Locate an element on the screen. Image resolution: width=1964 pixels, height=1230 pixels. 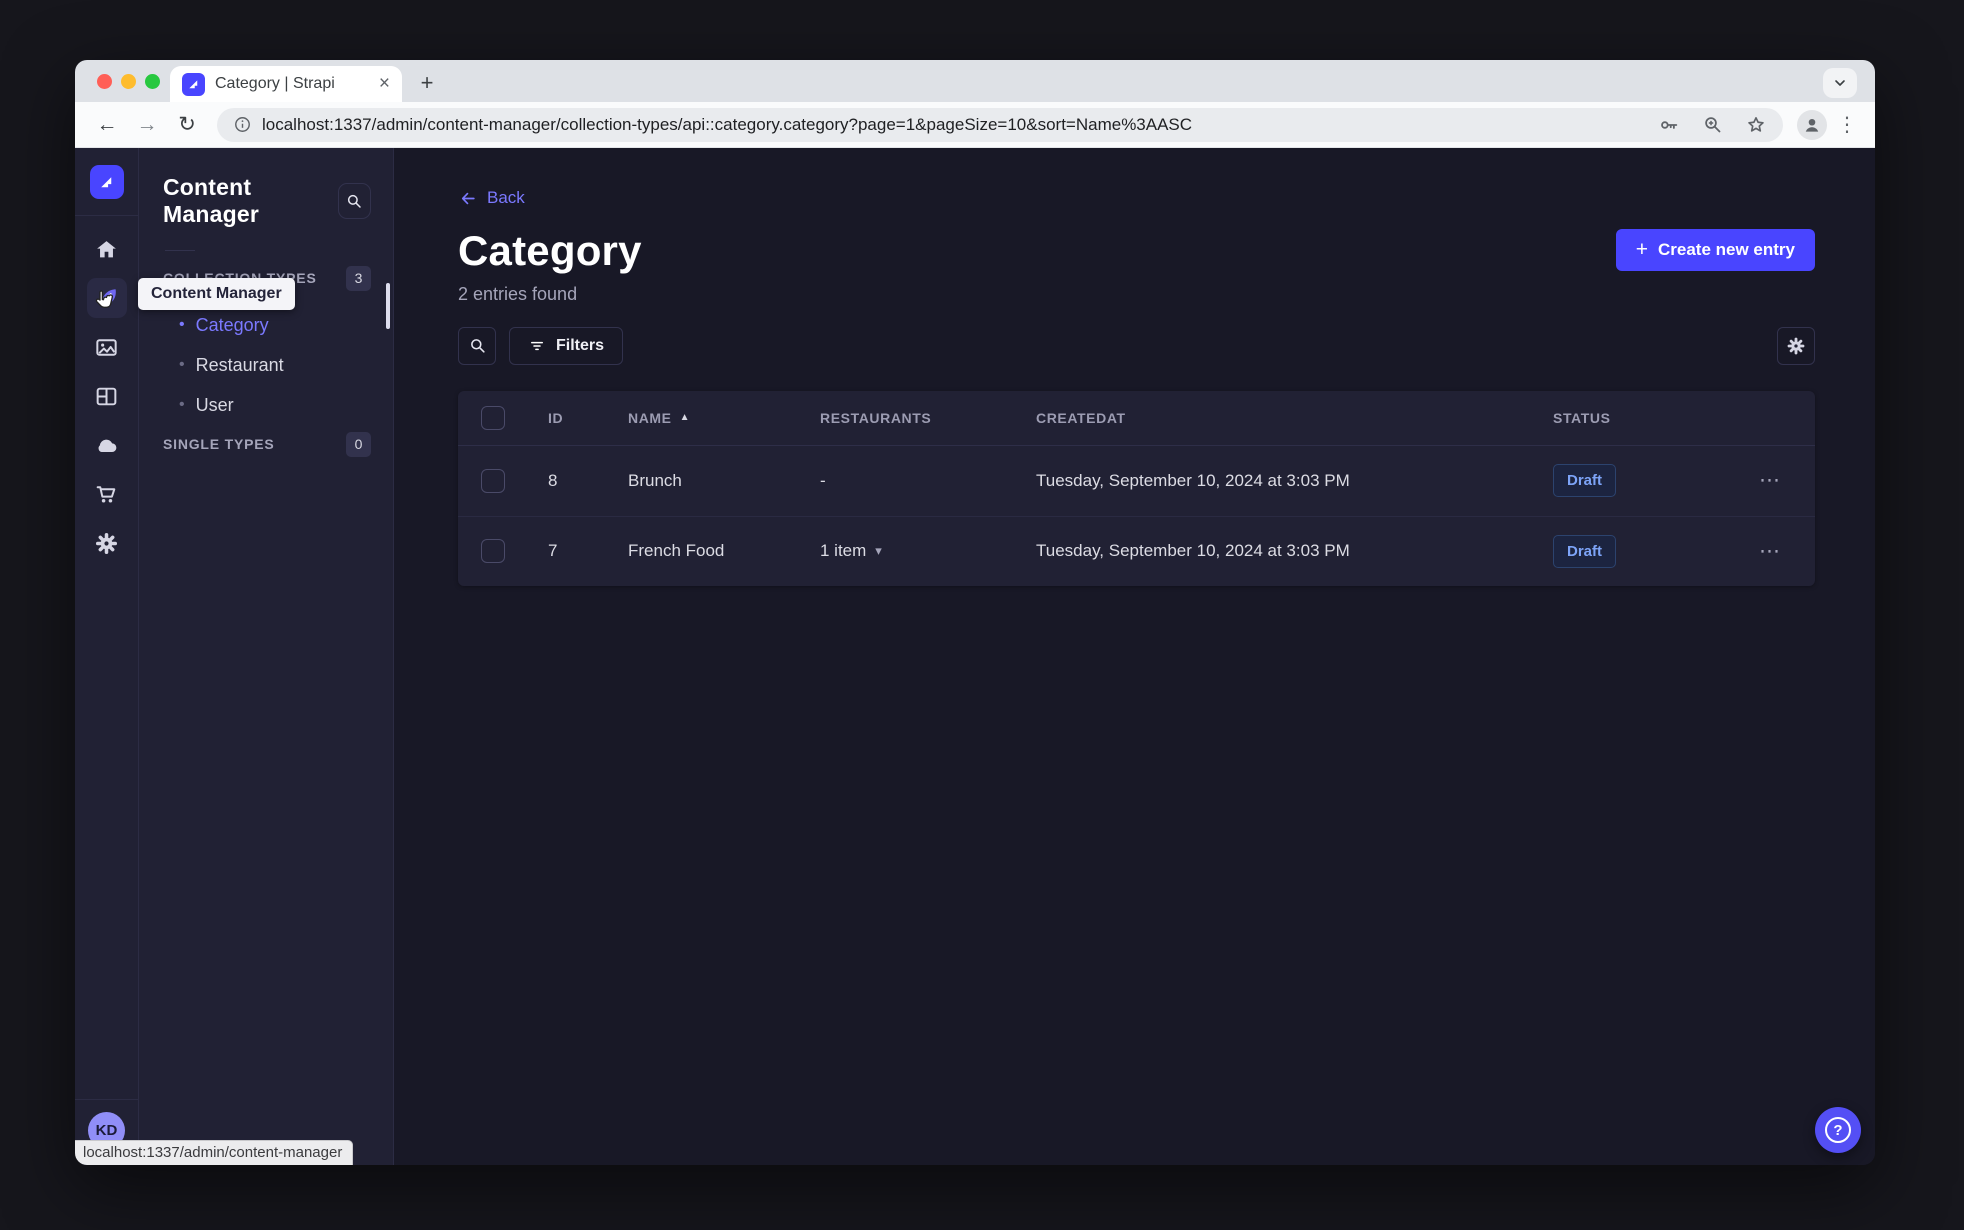
browser-back-button: ← is located at coordinates (107, 125).